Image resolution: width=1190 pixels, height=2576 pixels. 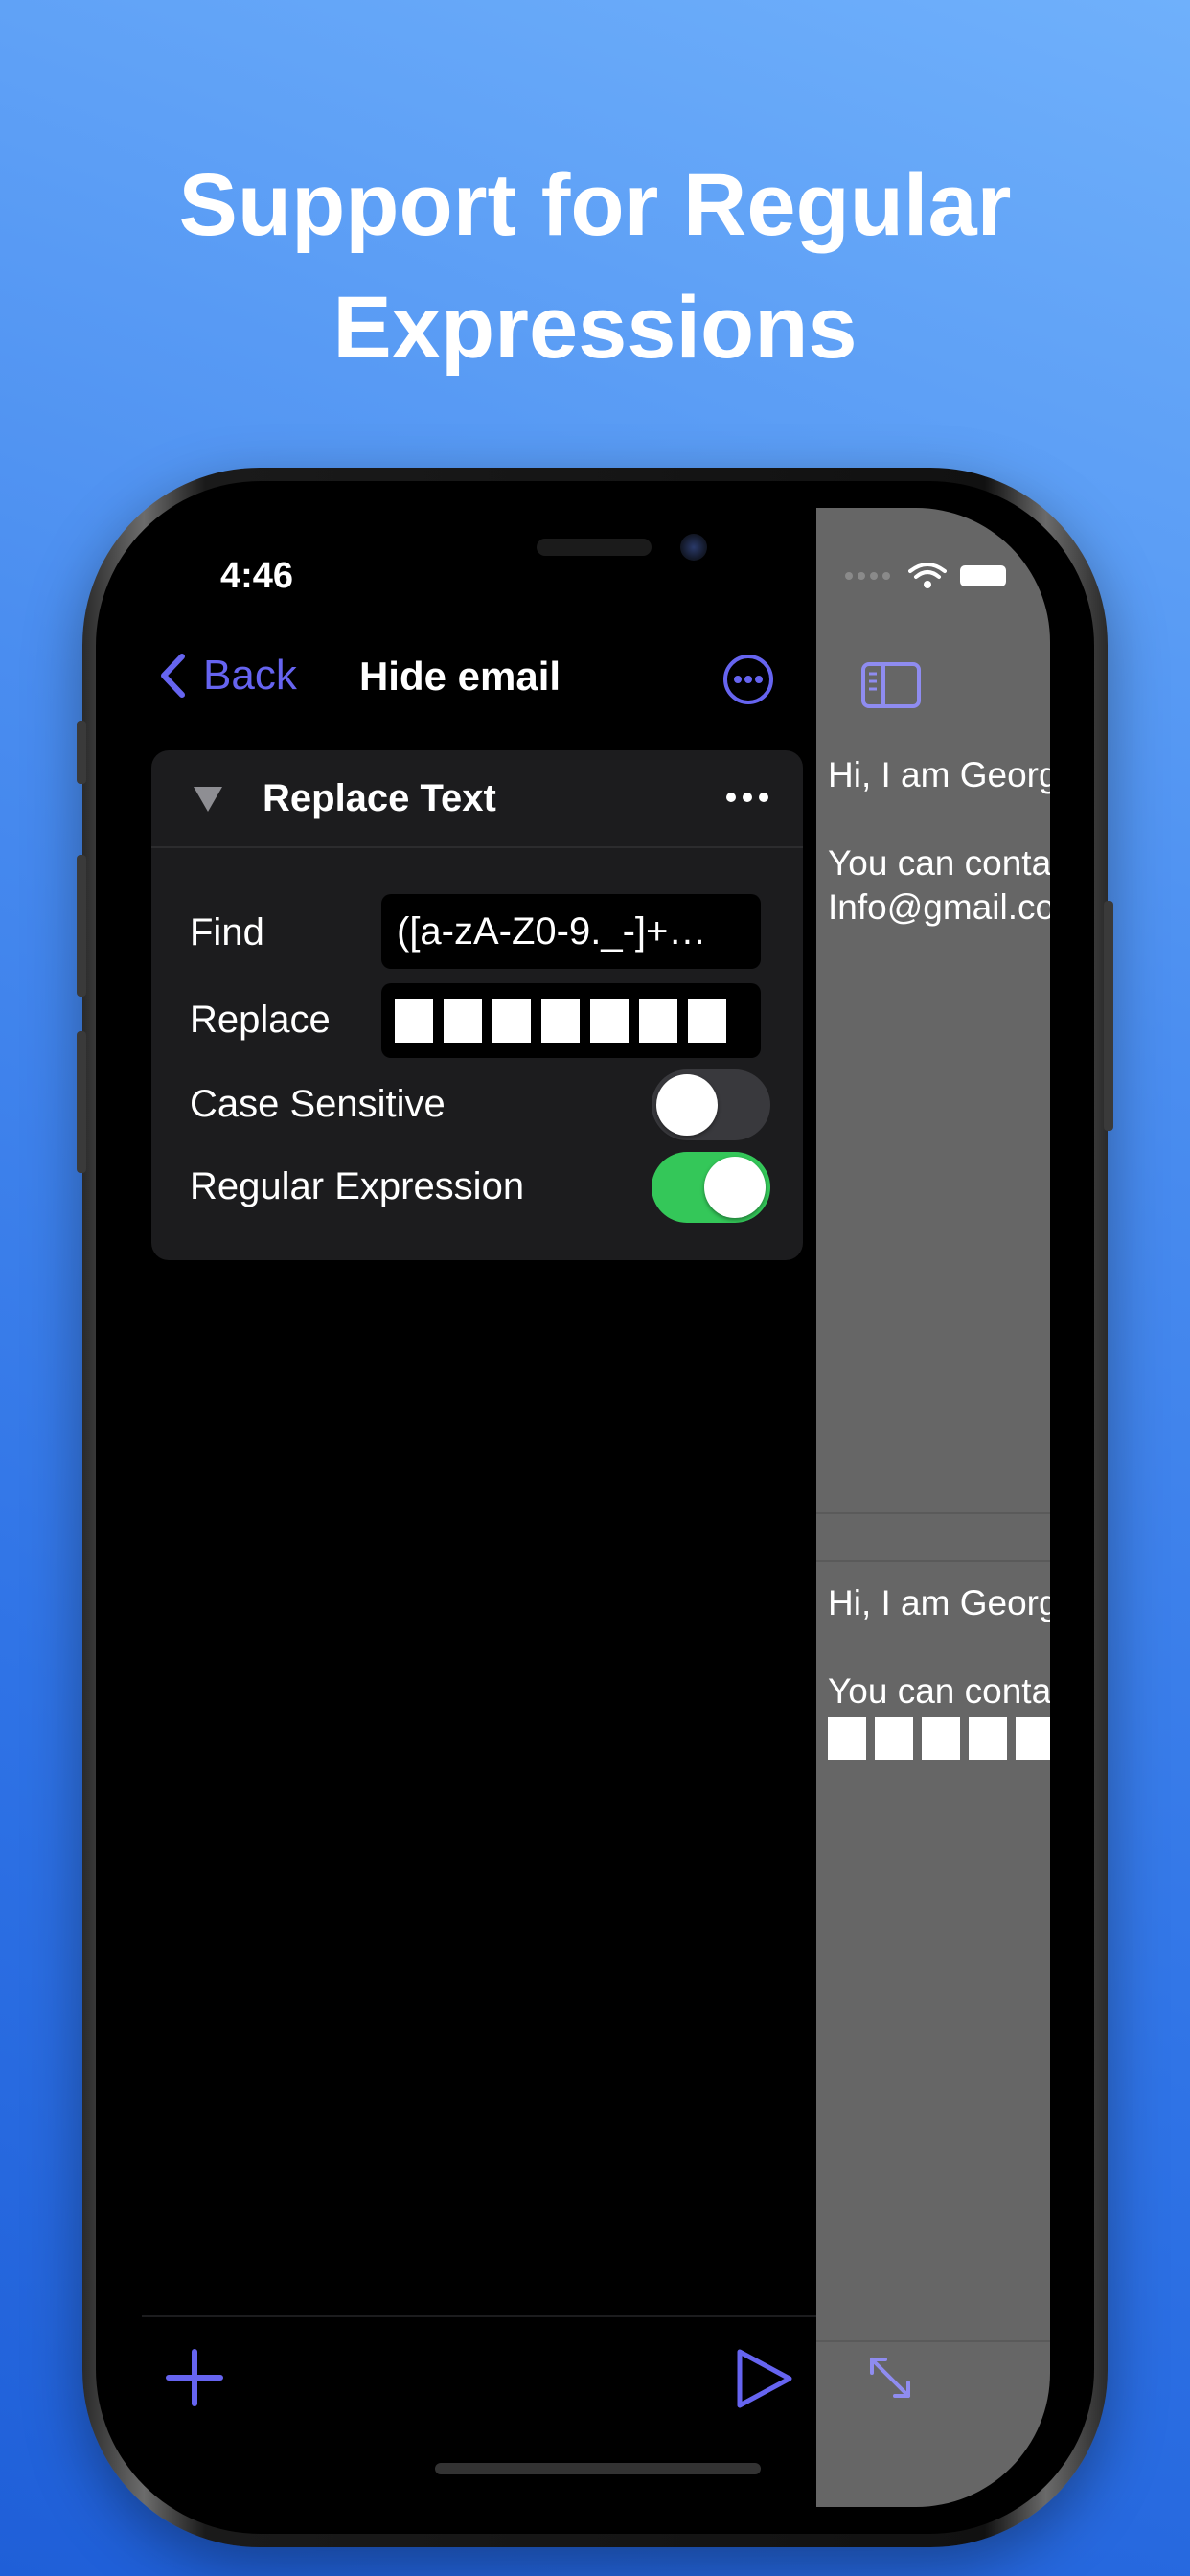 I want to click on find-label: Find, so click(x=227, y=932).